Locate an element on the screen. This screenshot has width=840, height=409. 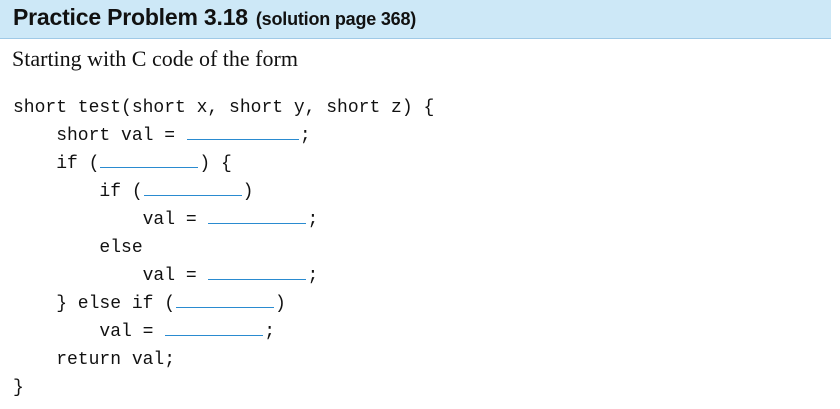
code-text: short test(short x, short y, short z) { is located at coordinates (224, 108).